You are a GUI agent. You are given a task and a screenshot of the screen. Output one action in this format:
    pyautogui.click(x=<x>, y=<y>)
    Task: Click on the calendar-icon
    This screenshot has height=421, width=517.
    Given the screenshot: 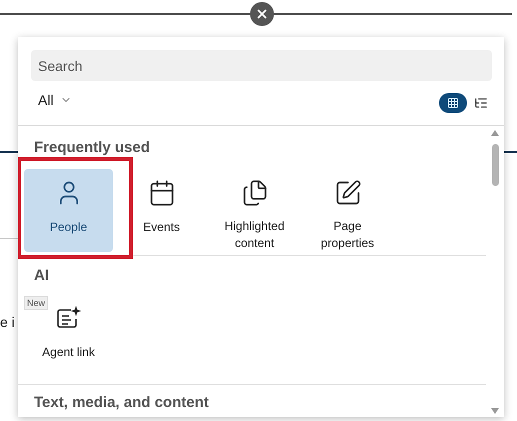 What is the action you would take?
    pyautogui.click(x=162, y=193)
    